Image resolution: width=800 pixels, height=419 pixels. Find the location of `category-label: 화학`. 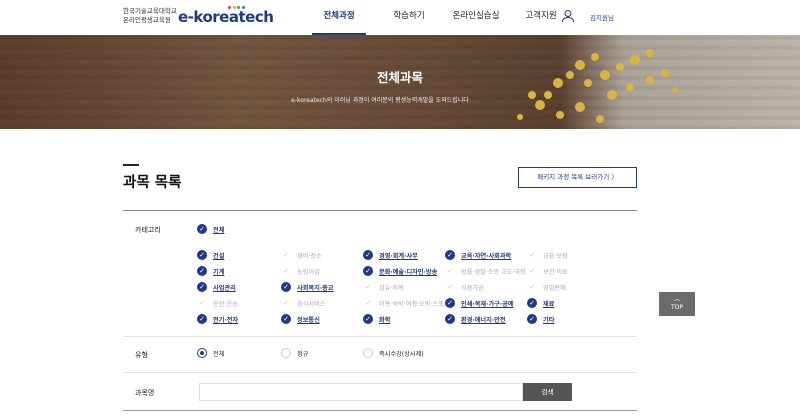

category-label: 화학 is located at coordinates (385, 320).